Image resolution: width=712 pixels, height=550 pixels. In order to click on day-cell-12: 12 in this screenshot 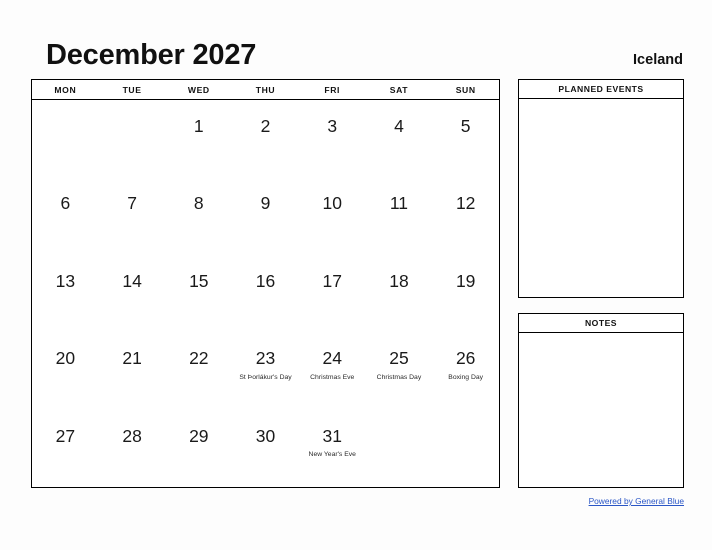, I will do `click(465, 215)`.